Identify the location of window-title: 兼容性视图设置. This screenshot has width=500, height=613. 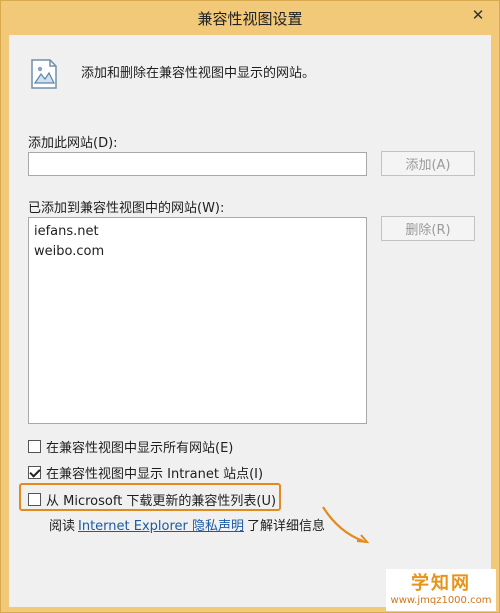
(250, 19).